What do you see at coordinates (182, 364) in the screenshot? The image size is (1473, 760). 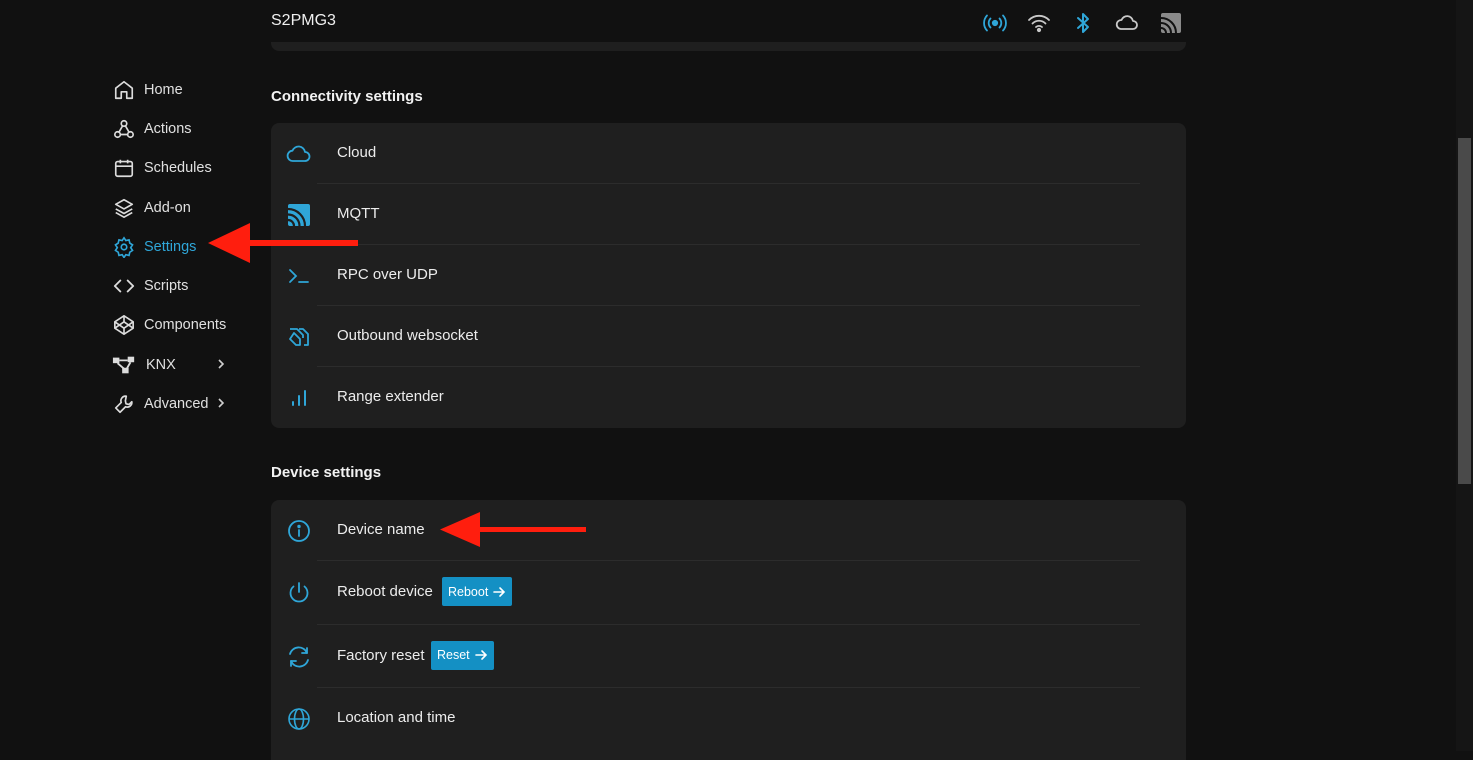 I see `sidebar-item-knx: KNX` at bounding box center [182, 364].